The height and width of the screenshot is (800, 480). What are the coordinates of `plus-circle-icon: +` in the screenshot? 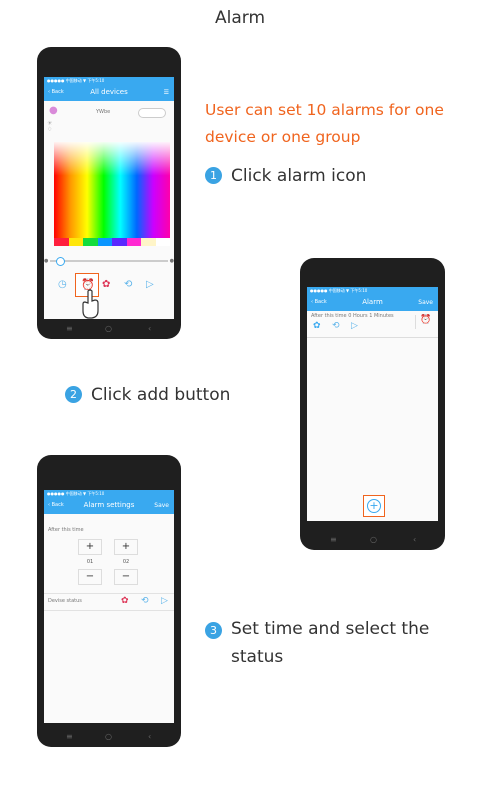 It's located at (374, 506).